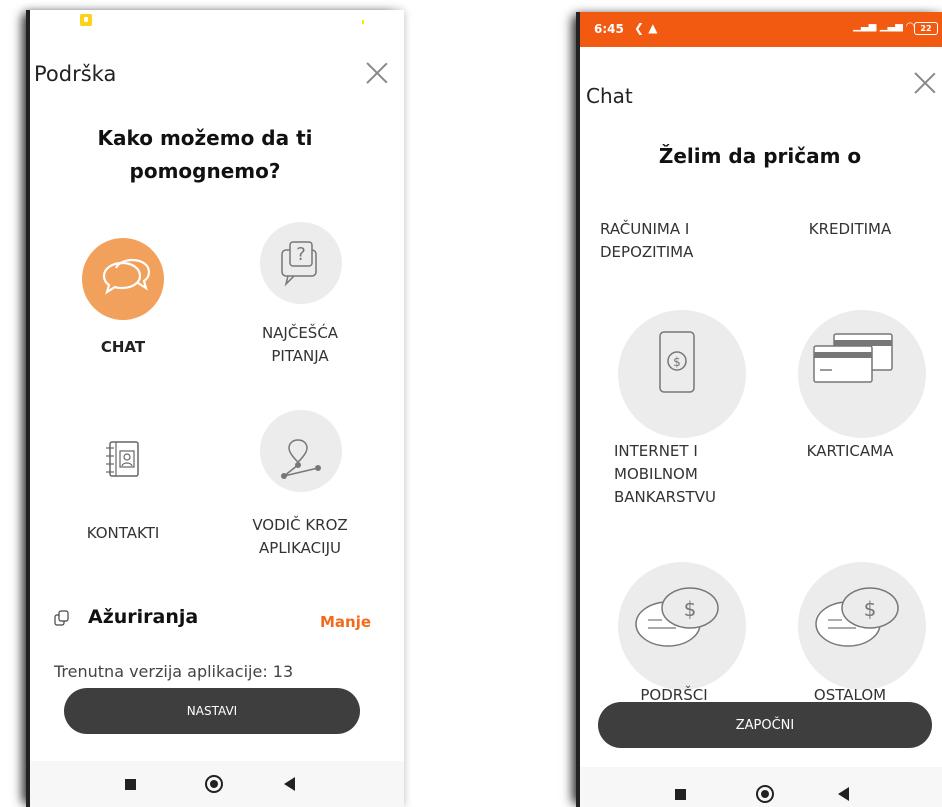  Describe the element at coordinates (205, 154) in the screenshot. I see `support-heading: Kako možemo da ti pomognemo?` at that location.